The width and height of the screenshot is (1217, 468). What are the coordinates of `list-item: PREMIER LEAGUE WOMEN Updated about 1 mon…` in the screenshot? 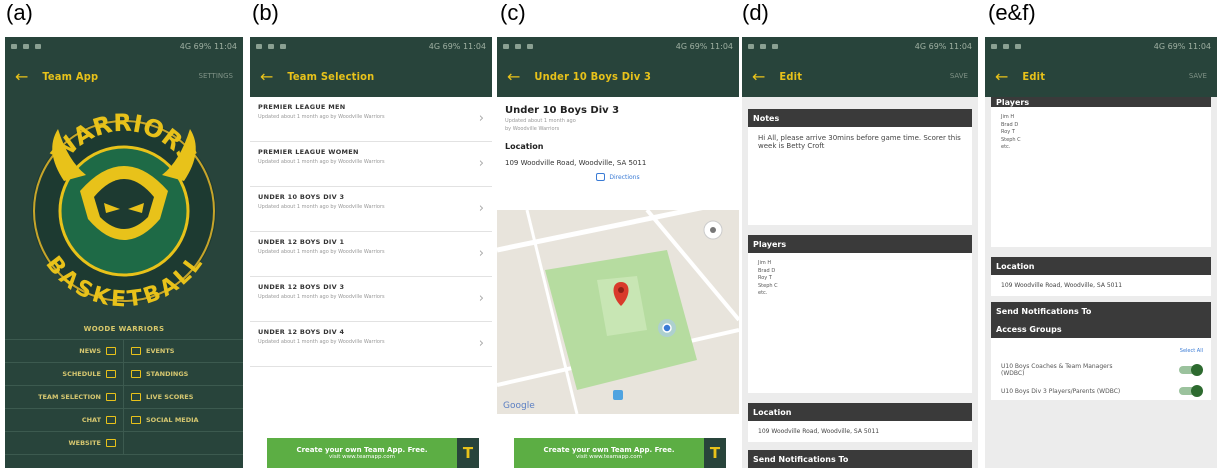 It's located at (371, 164).